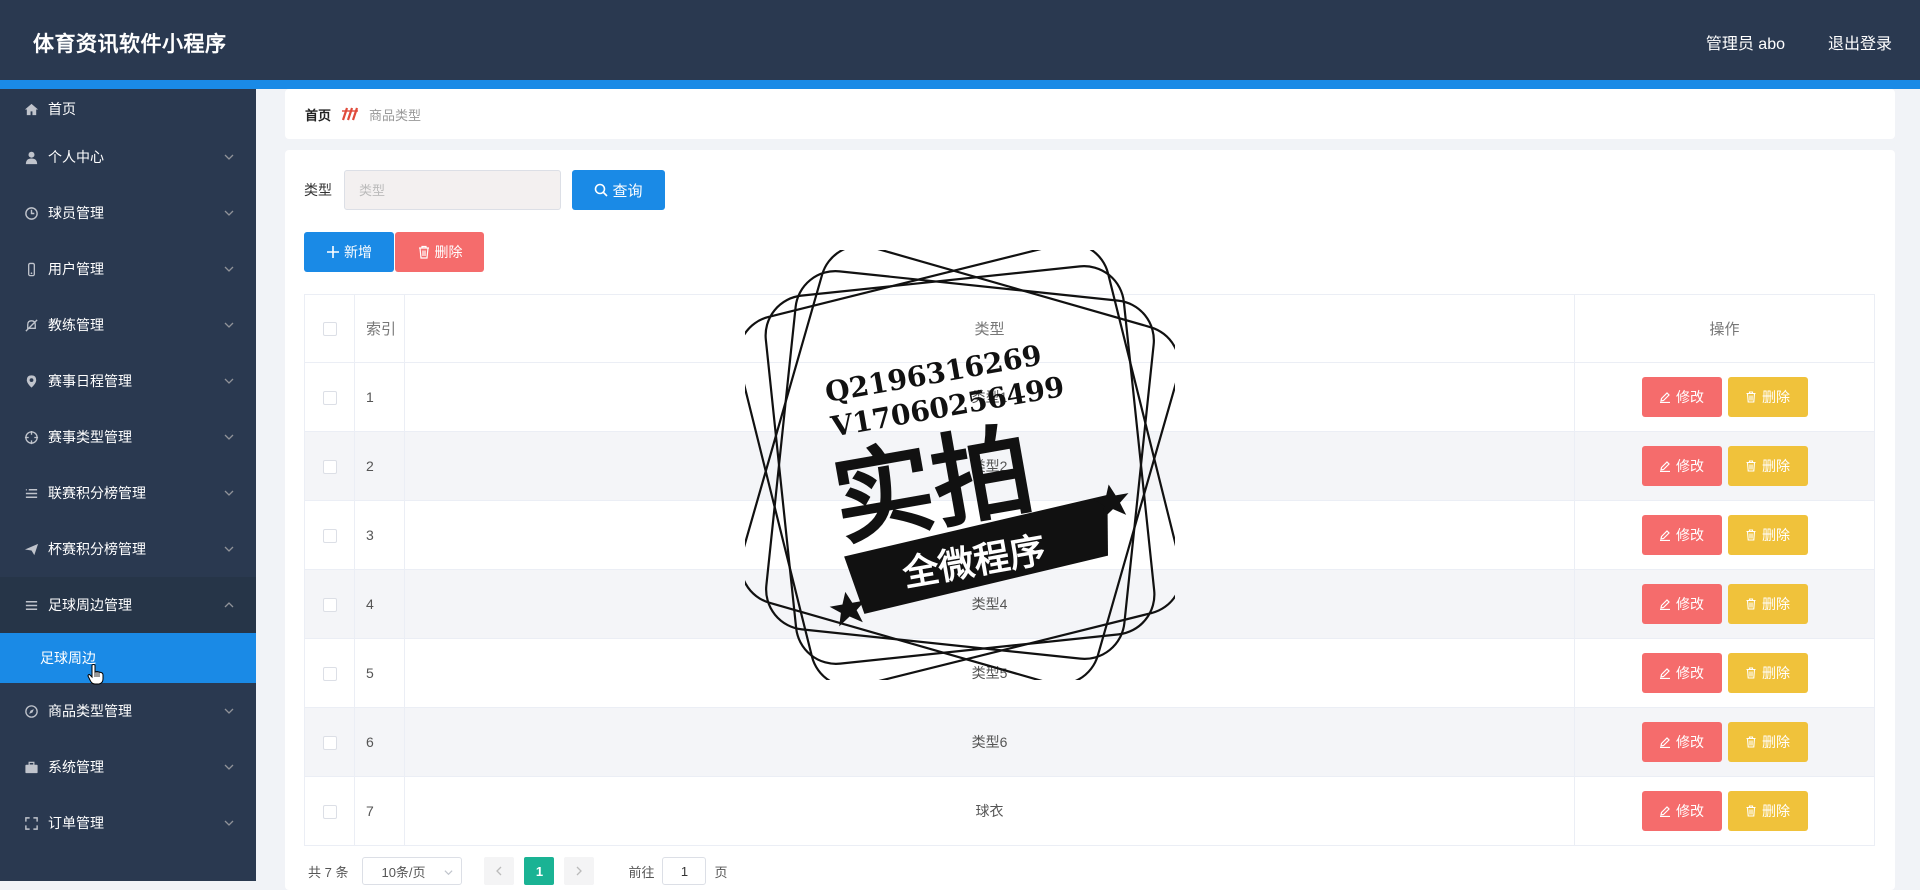 The height and width of the screenshot is (890, 1920). I want to click on separator-icon, so click(350, 114).